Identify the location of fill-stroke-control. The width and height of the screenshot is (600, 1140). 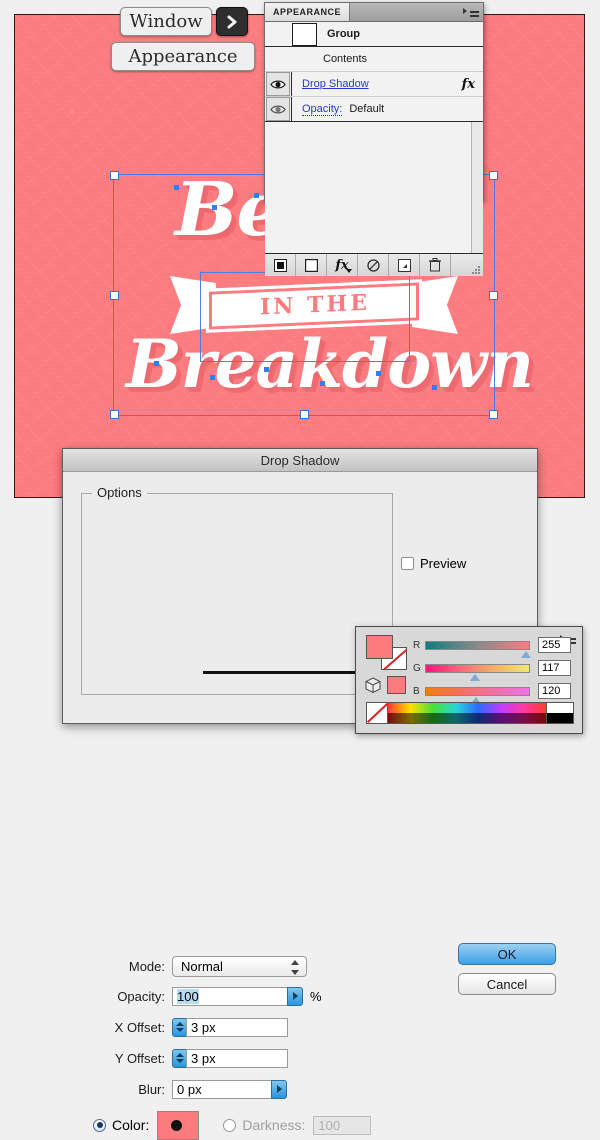
(387, 654).